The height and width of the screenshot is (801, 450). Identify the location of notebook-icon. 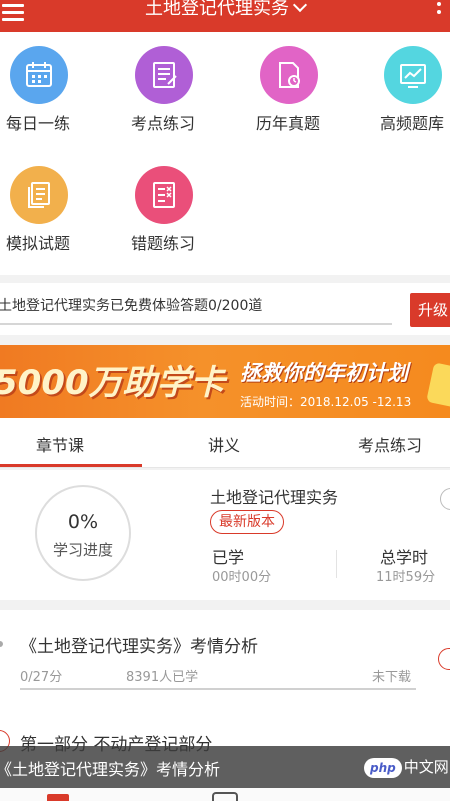
(164, 75).